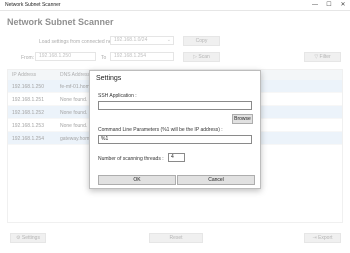 The height and width of the screenshot is (253, 350). I want to click on command-line-input: %1, so click(175, 139).